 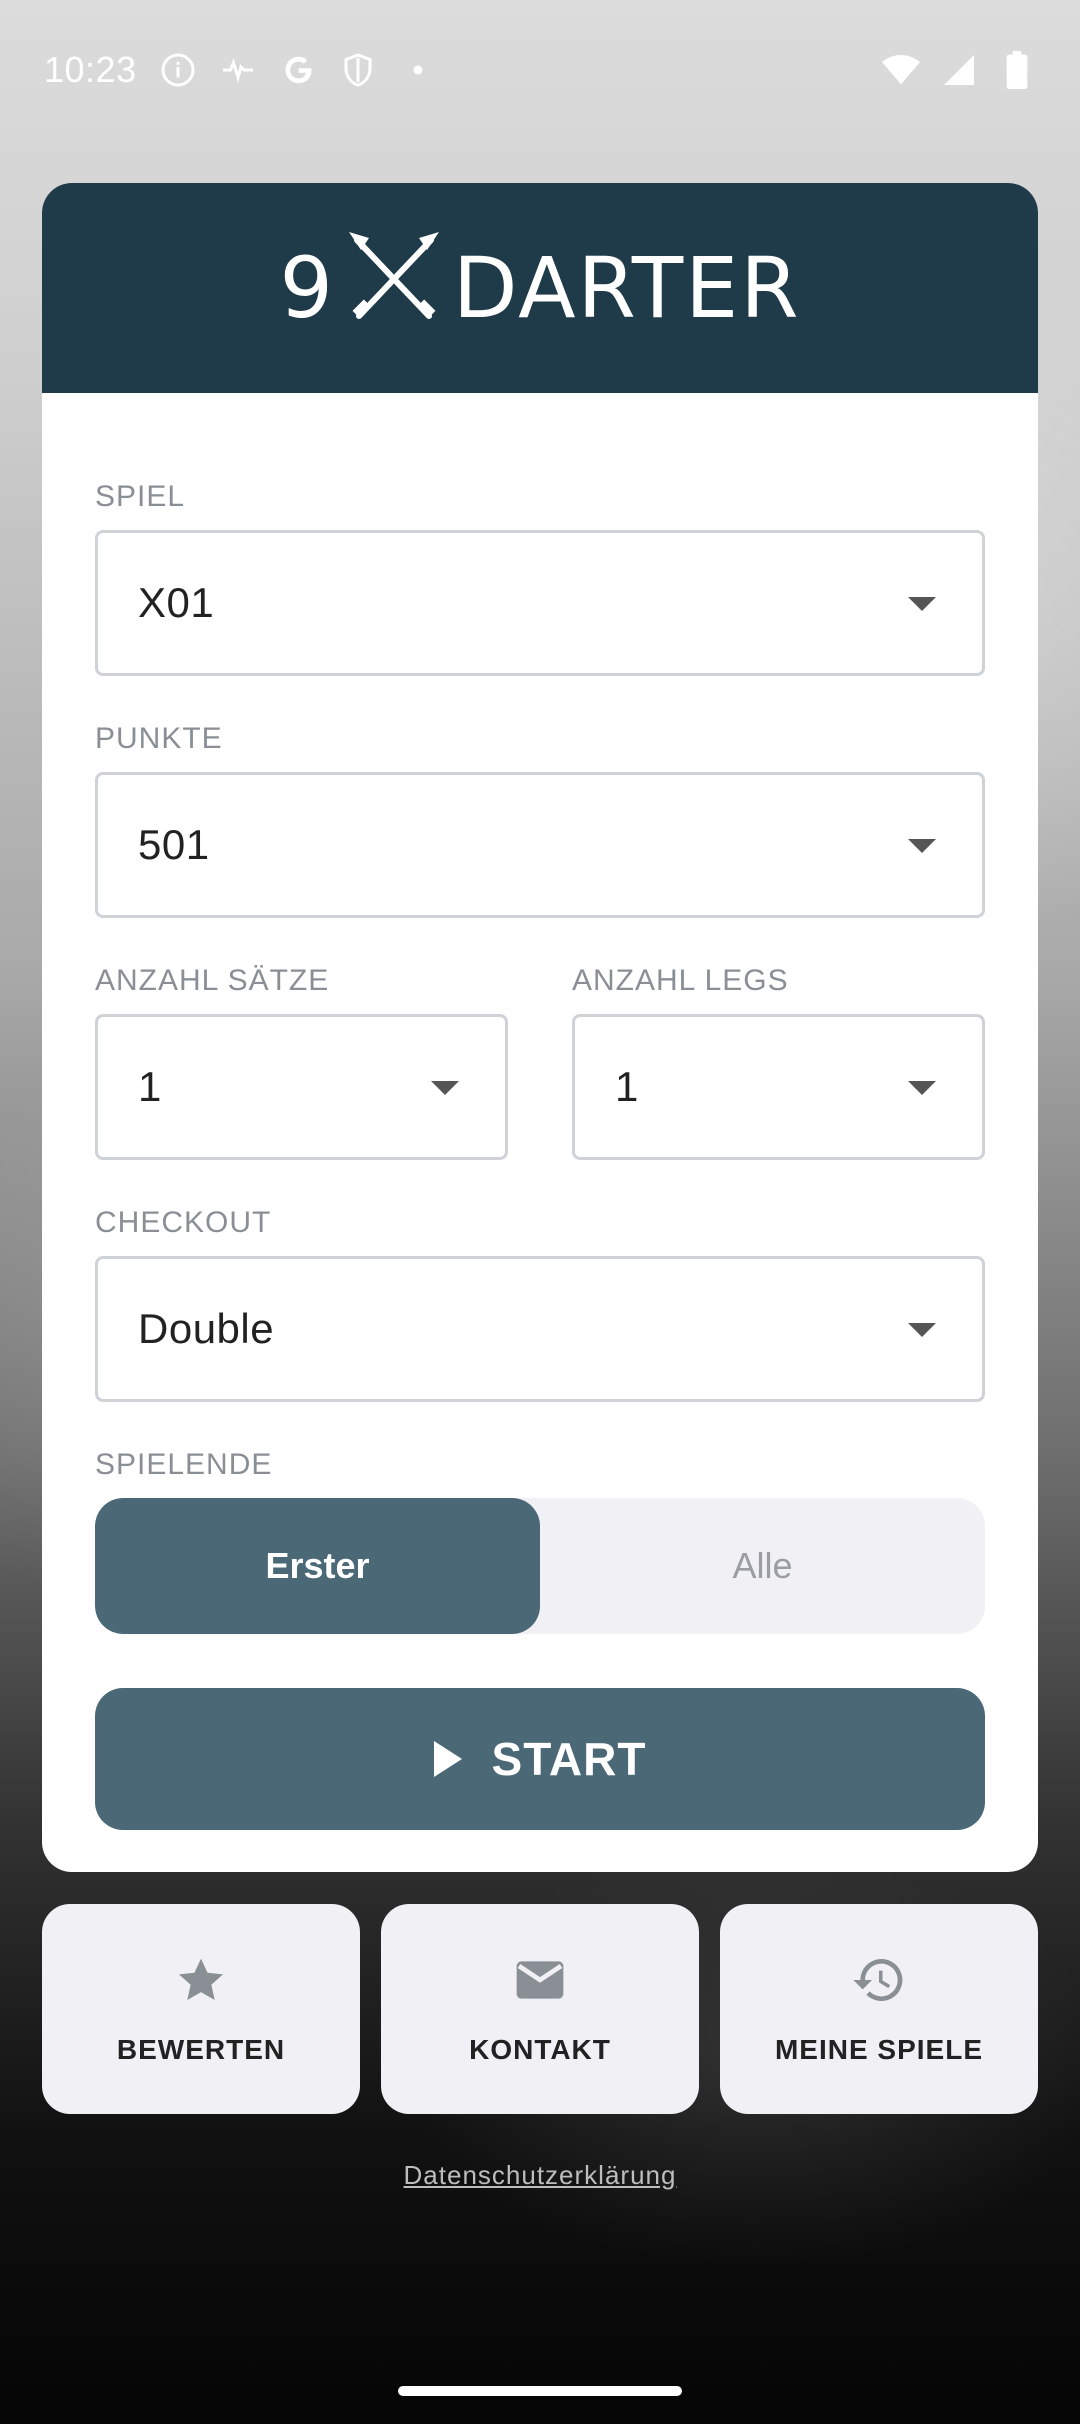 I want to click on saetze-value: 1, so click(x=150, y=1086).